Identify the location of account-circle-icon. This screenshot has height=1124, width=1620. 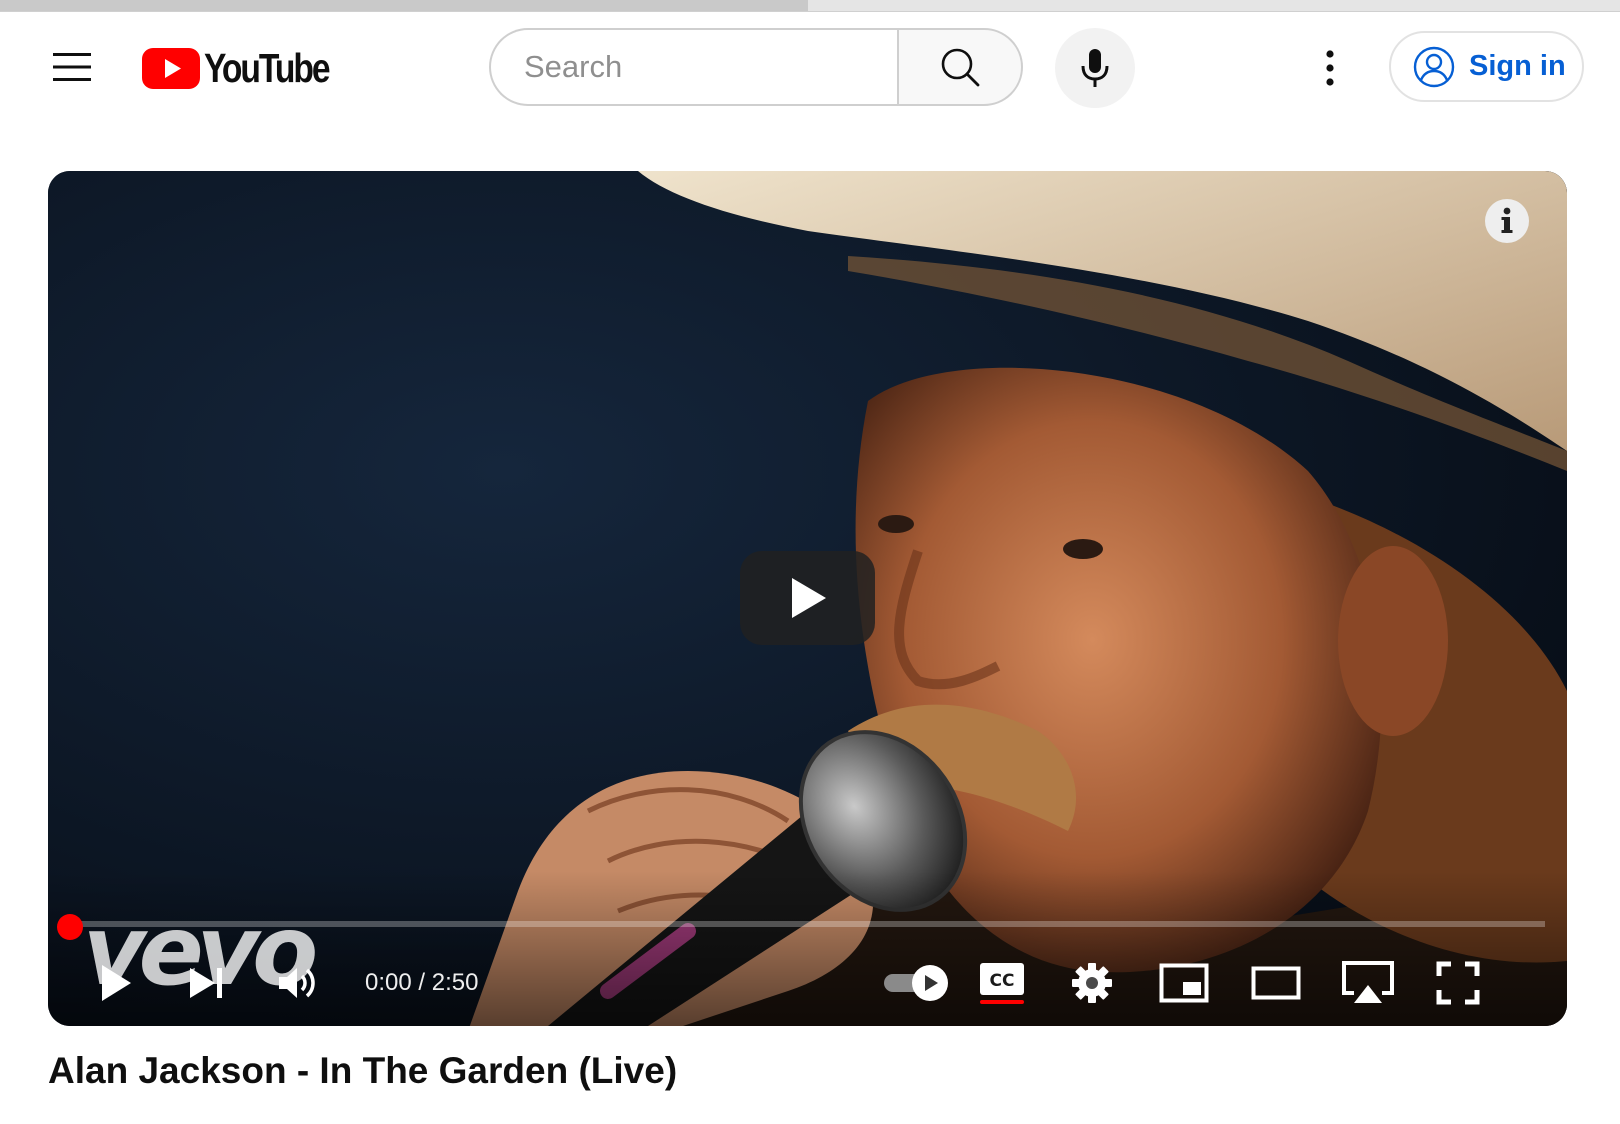
(1434, 66).